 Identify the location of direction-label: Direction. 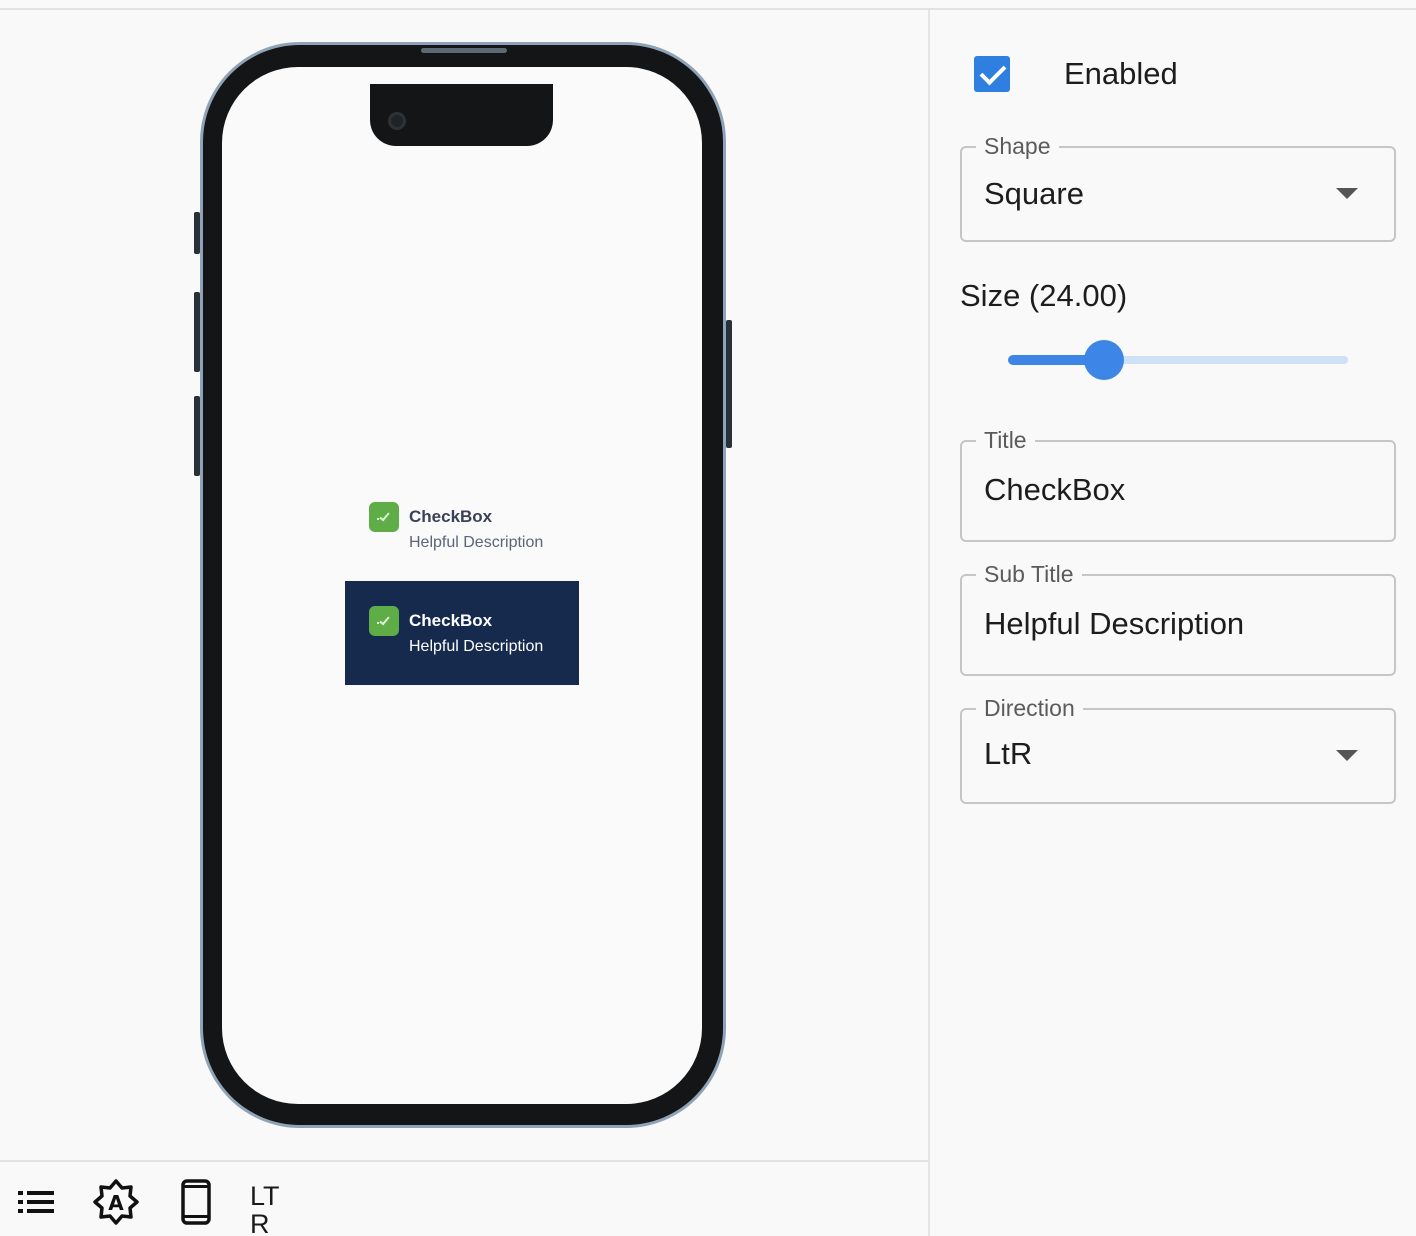
(1029, 708).